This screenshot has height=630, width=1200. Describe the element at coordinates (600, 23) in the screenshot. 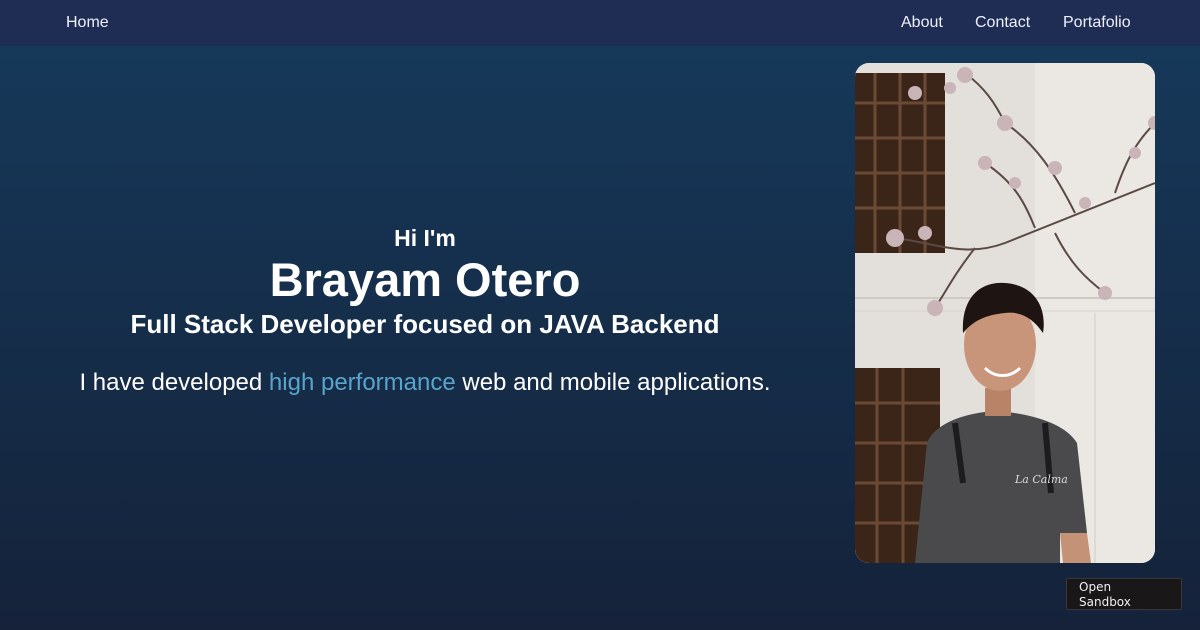

I see `top-navbar: Home About Contact Portafolio` at that location.